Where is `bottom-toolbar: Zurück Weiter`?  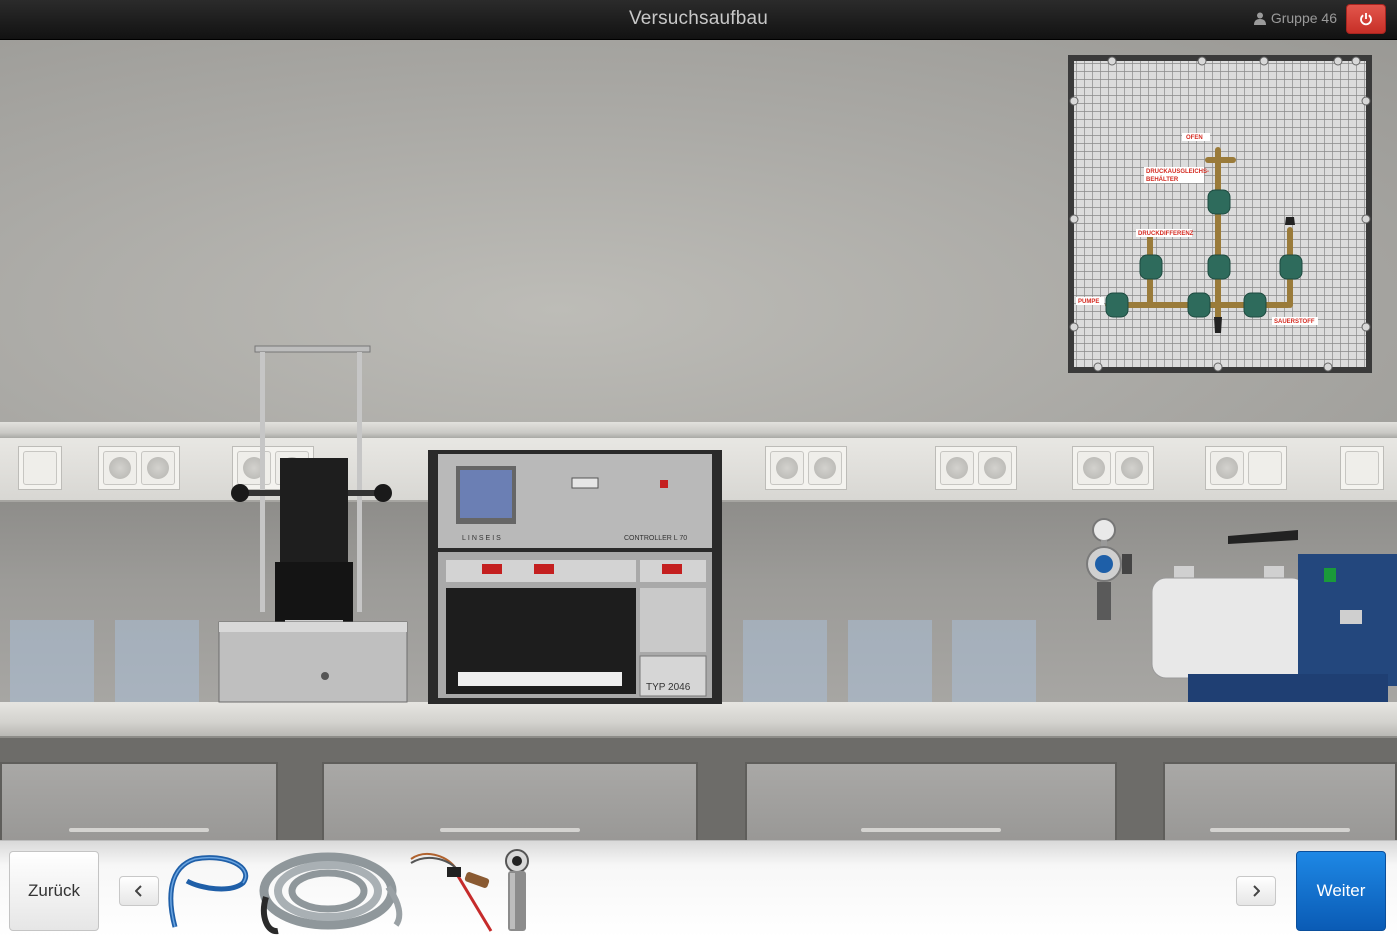 bottom-toolbar: Zurück Weiter is located at coordinates (698, 889).